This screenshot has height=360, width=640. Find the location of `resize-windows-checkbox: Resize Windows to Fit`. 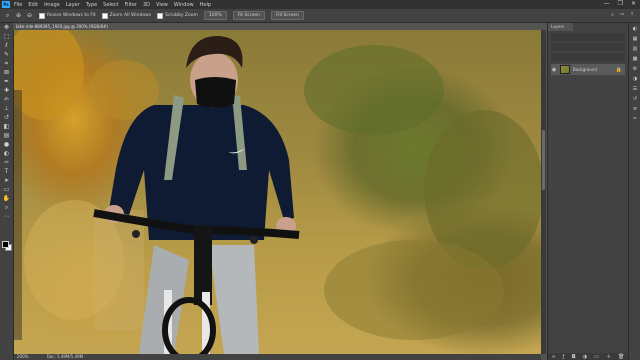

resize-windows-checkbox: Resize Windows to Fit is located at coordinates (67, 15).